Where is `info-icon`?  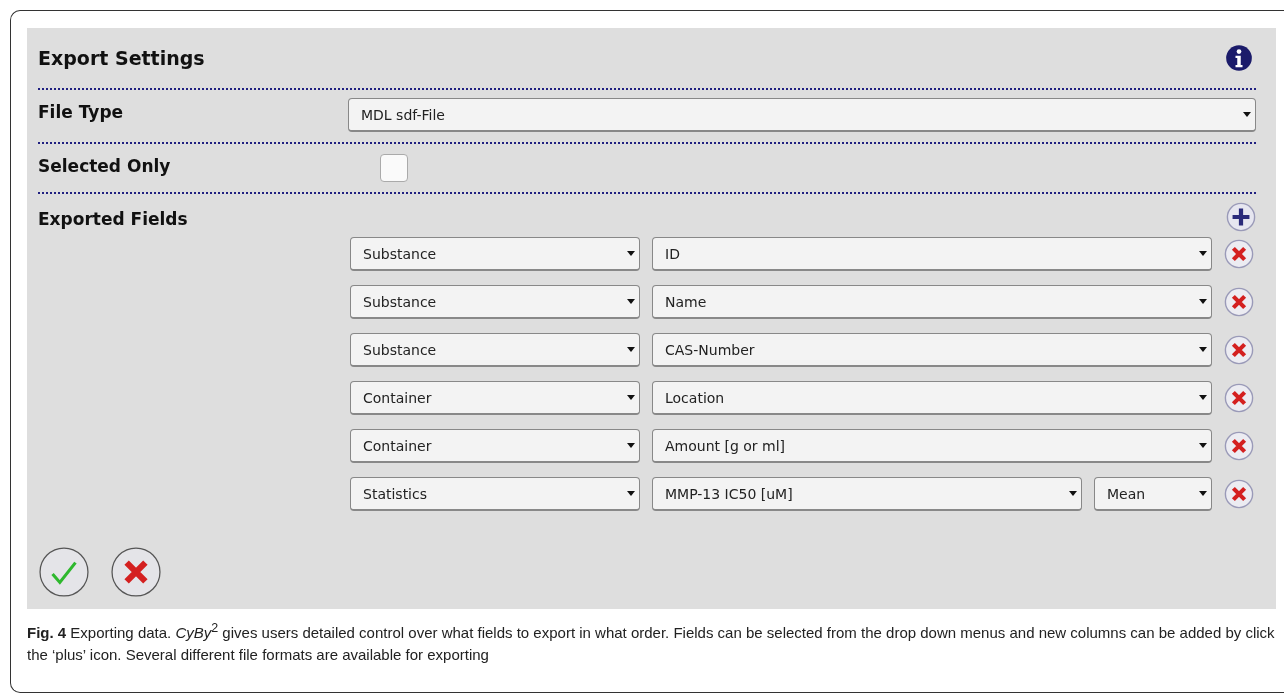 info-icon is located at coordinates (1239, 58).